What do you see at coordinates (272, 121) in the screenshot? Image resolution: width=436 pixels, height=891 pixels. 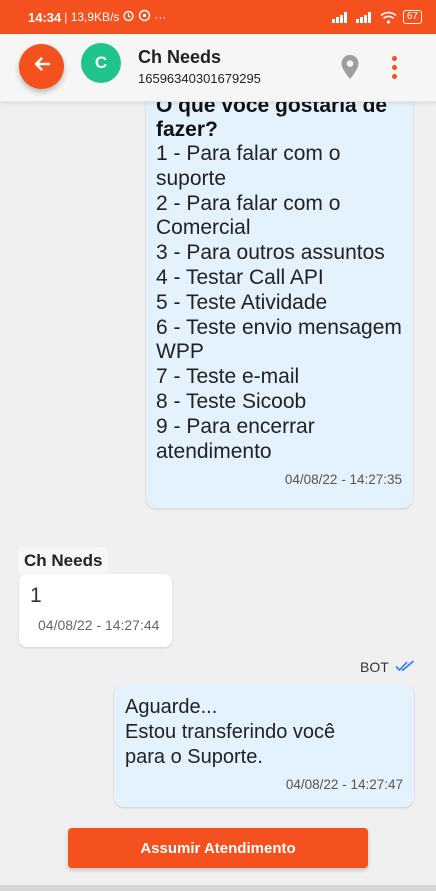 I see `menu-title: O que você gostaria de fazer?` at bounding box center [272, 121].